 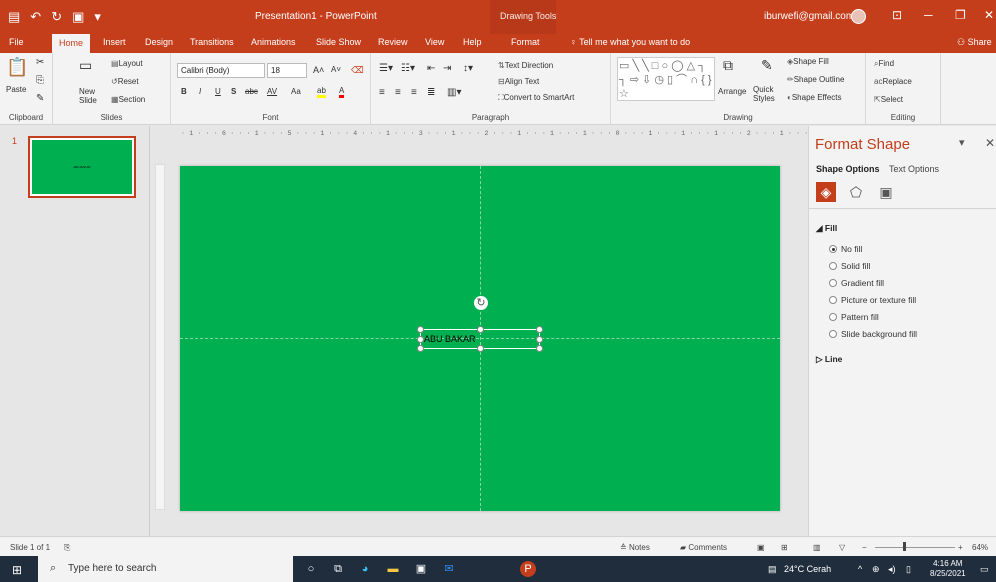 What do you see at coordinates (165, 569) in the screenshot?
I see `taskbar-search: ⌕ Type here to search` at bounding box center [165, 569].